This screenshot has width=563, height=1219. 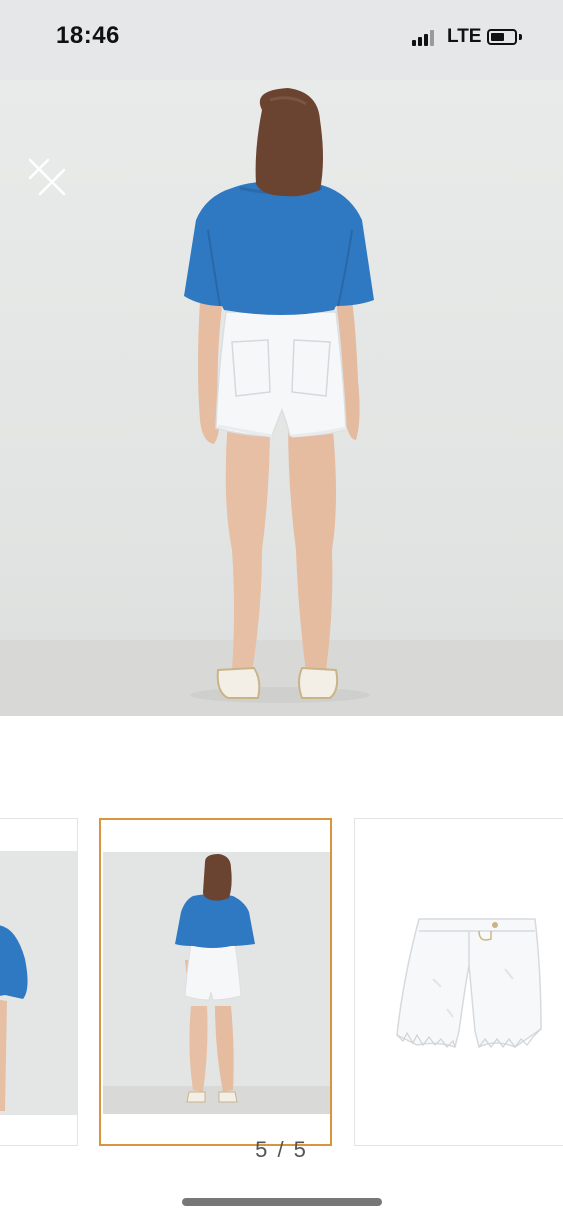 What do you see at coordinates (502, 37) in the screenshot?
I see `battery-icon` at bounding box center [502, 37].